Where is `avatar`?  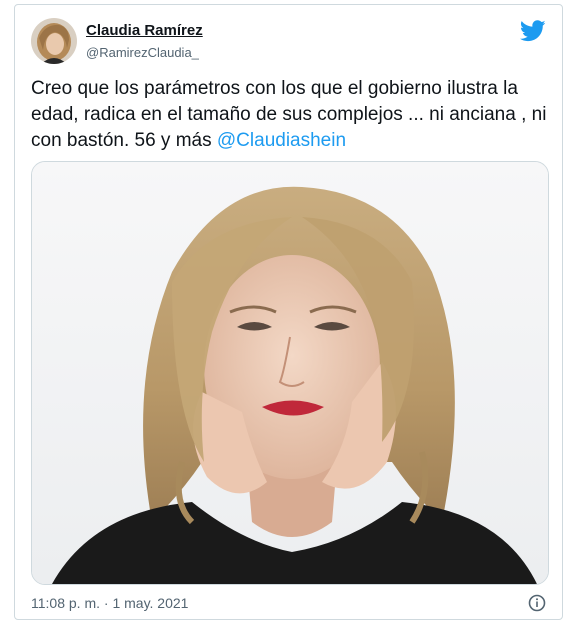
avatar is located at coordinates (54, 41).